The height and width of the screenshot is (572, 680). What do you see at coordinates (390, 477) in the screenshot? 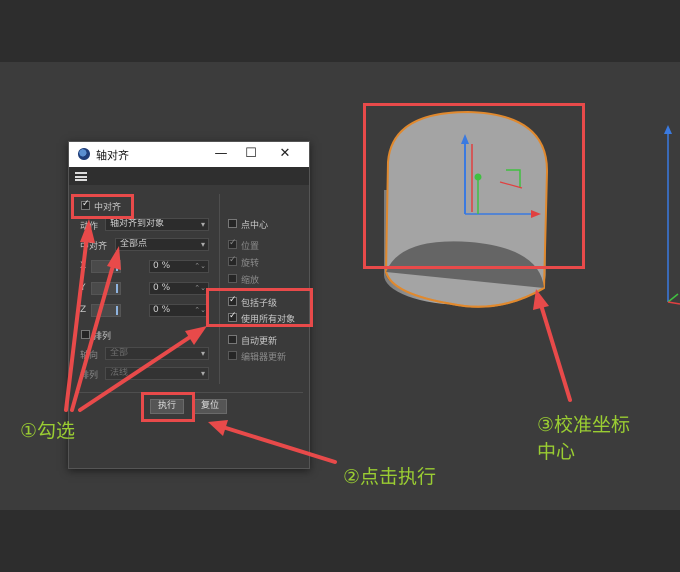
I see `callout-step2: ②点击执行` at bounding box center [390, 477].